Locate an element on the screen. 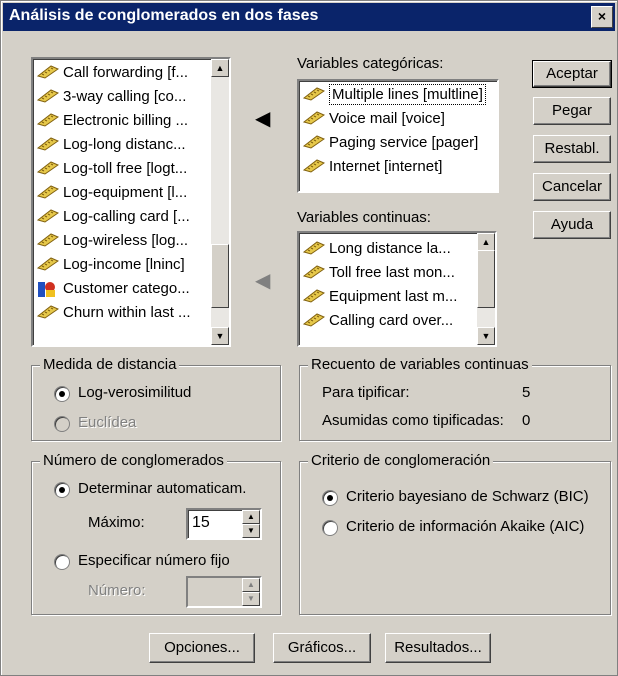 This screenshot has height=676, width=618. number-spinner: ▲ ▼ is located at coordinates (224, 592).